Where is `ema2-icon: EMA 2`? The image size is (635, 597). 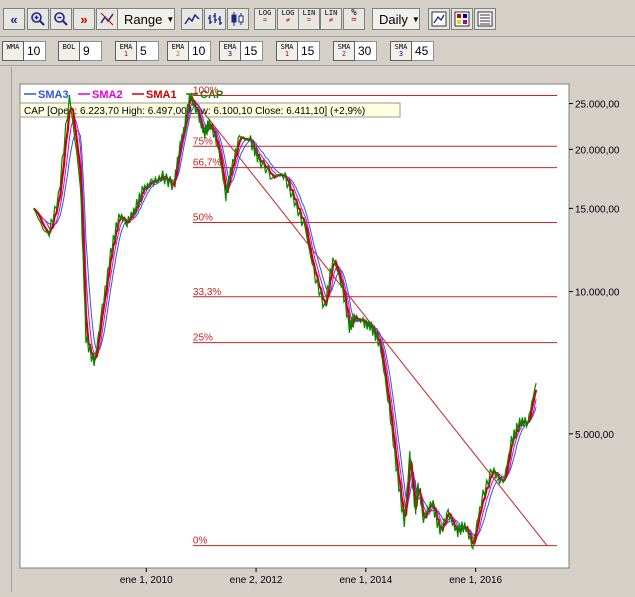
ema2-icon: EMA 2 is located at coordinates (178, 51).